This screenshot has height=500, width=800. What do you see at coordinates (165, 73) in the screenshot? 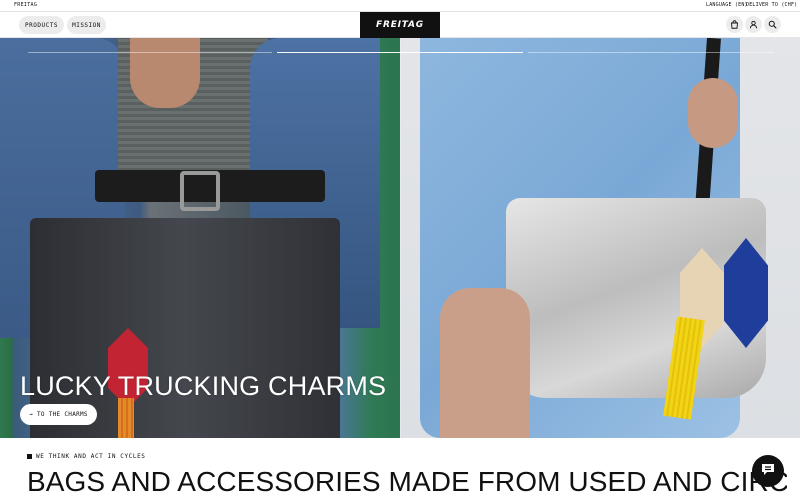
I see `hand-shape` at bounding box center [165, 73].